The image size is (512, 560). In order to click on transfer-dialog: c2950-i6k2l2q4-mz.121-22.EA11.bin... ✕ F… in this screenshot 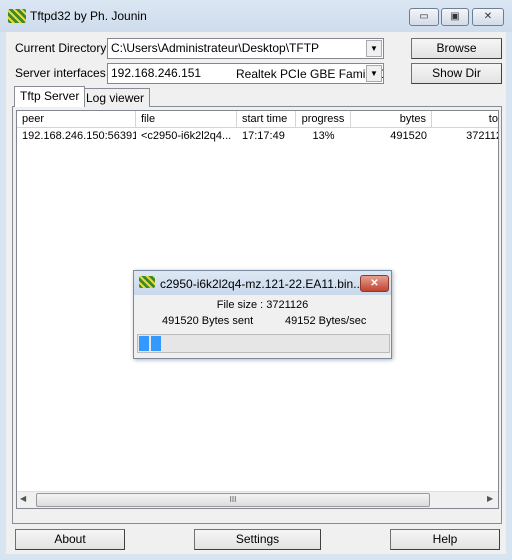, I will do `click(262, 314)`.